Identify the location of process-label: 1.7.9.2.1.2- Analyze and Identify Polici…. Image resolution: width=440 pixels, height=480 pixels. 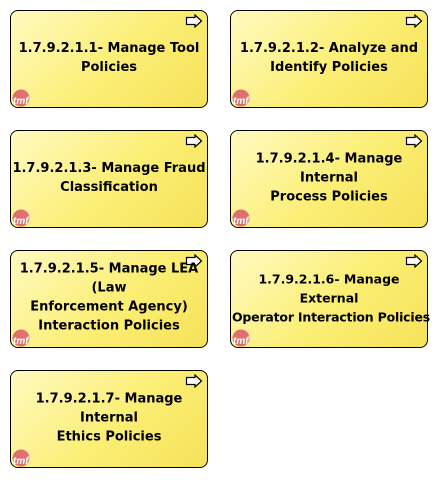
(329, 58).